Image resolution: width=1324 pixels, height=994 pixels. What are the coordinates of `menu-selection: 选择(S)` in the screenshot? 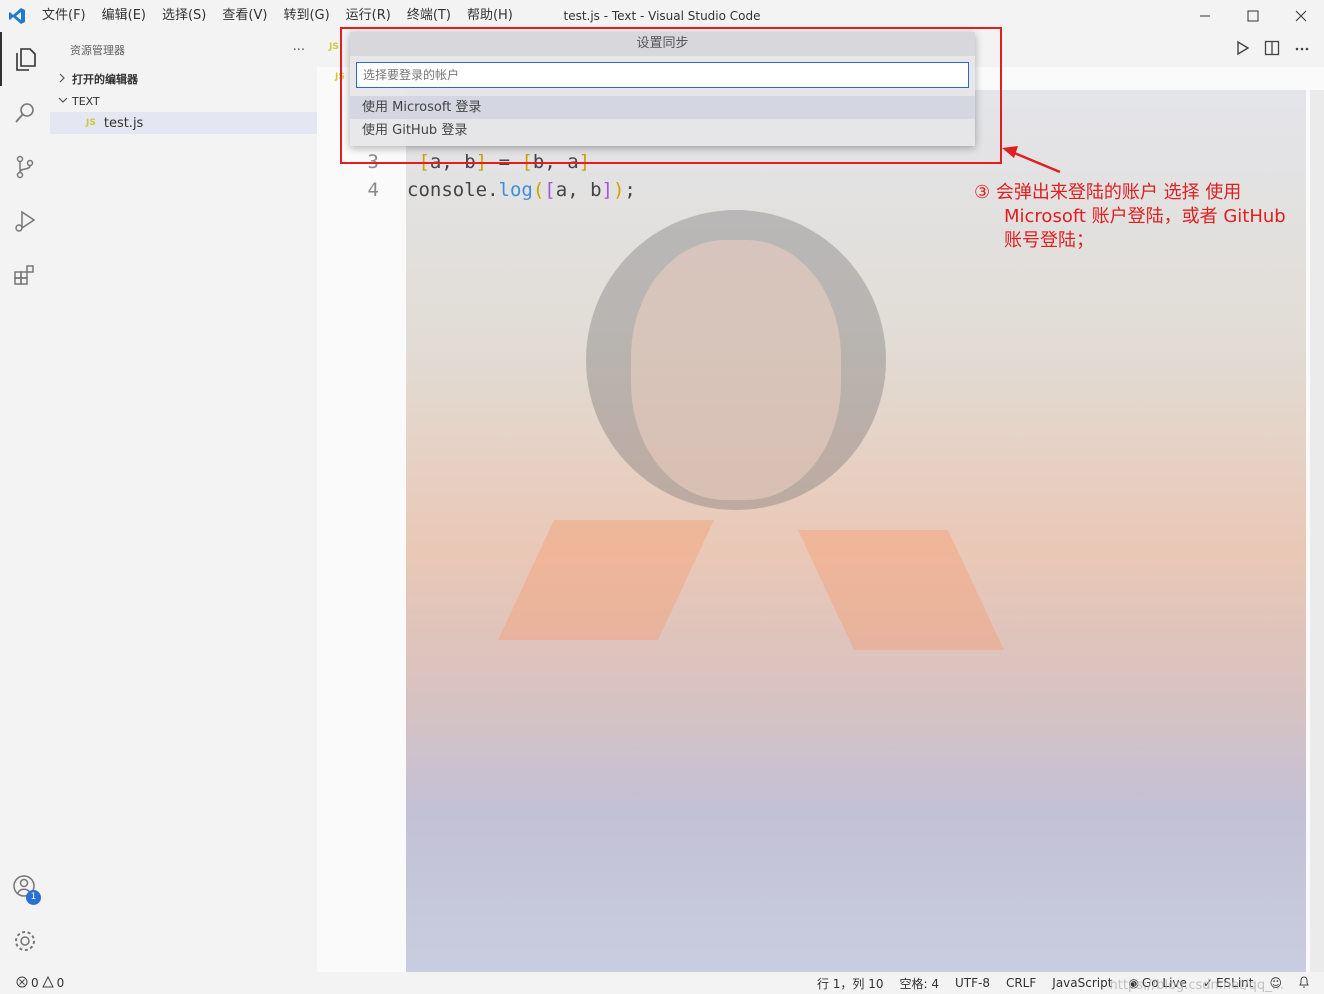 It's located at (184, 16).